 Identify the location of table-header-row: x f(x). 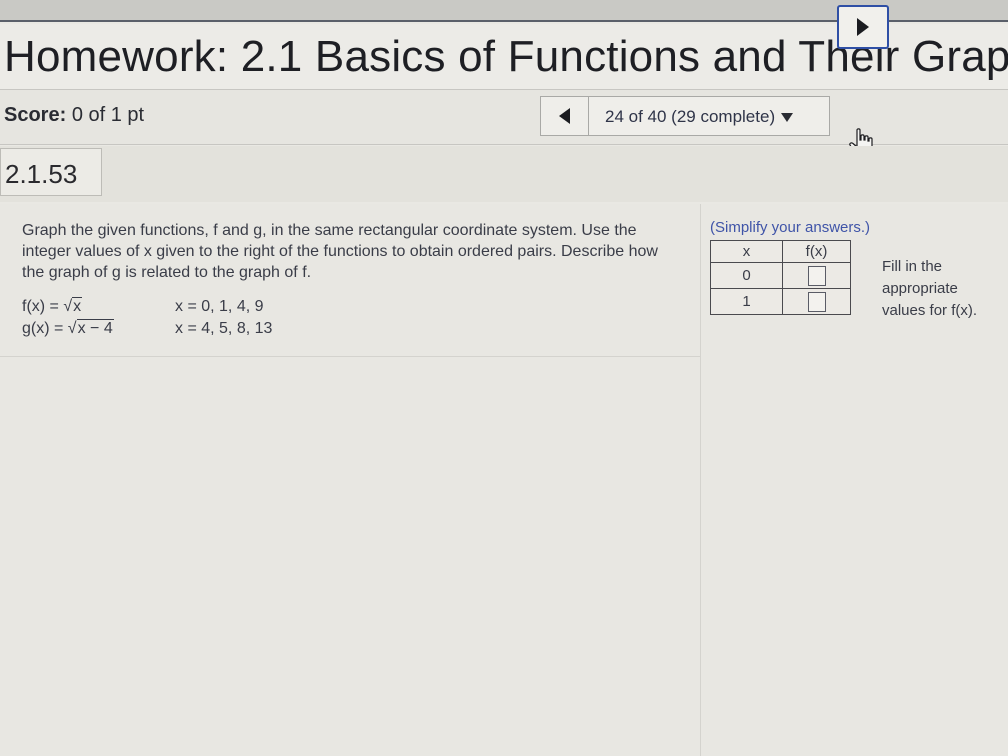
(780, 251).